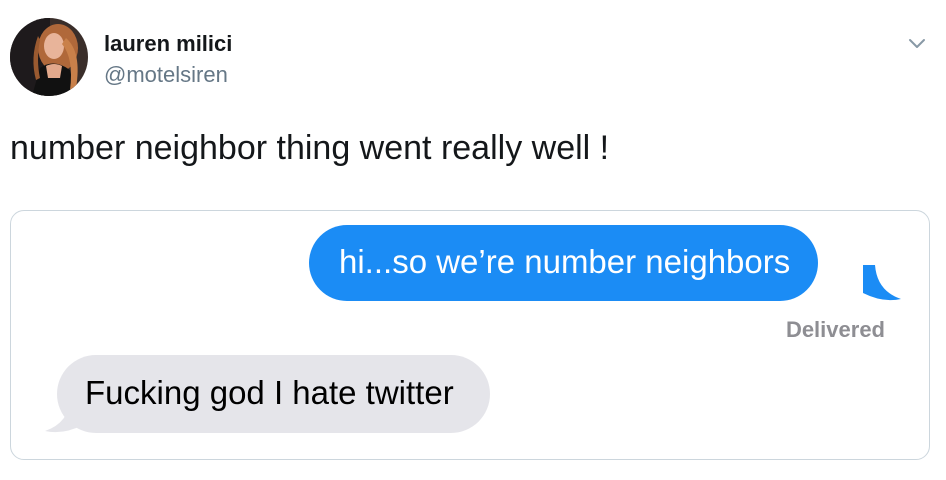 The height and width of the screenshot is (480, 946). I want to click on avatar, so click(49, 57).